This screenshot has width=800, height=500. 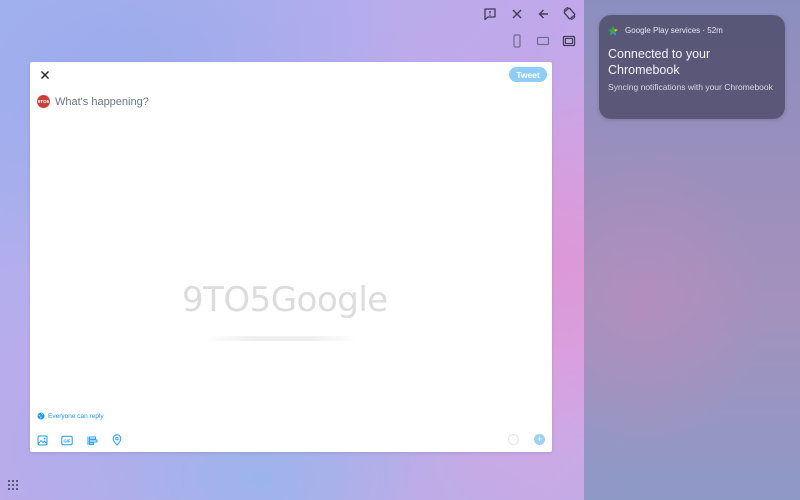 I want to click on avatar: 9TO5, so click(x=43, y=101).